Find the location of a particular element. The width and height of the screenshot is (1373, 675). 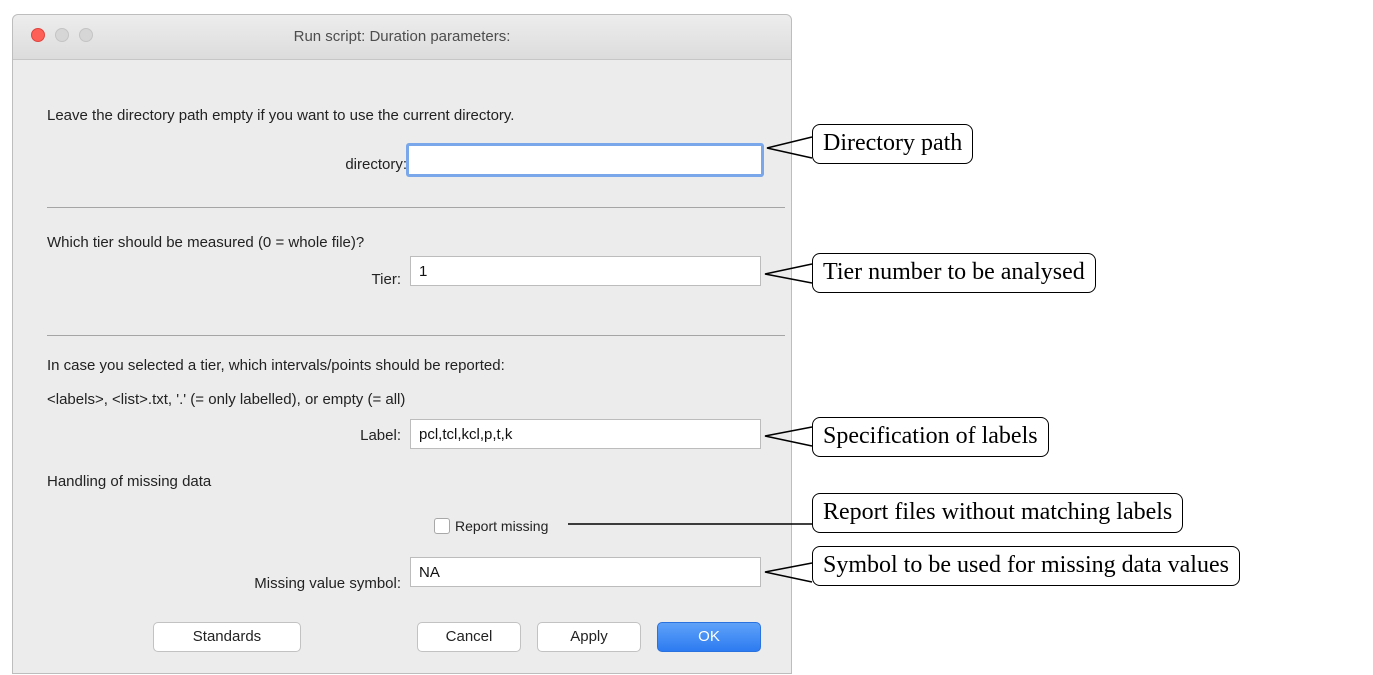

tier-callout: Tier number to be analysed is located at coordinates (954, 273).